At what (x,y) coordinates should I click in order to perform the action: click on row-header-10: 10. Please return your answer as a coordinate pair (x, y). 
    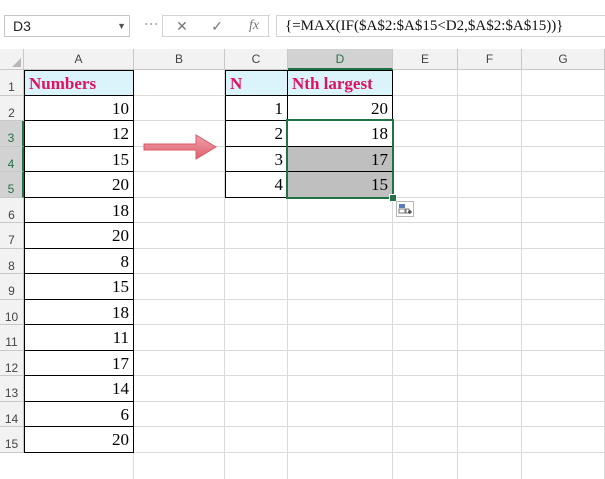
    Looking at the image, I should click on (12, 312).